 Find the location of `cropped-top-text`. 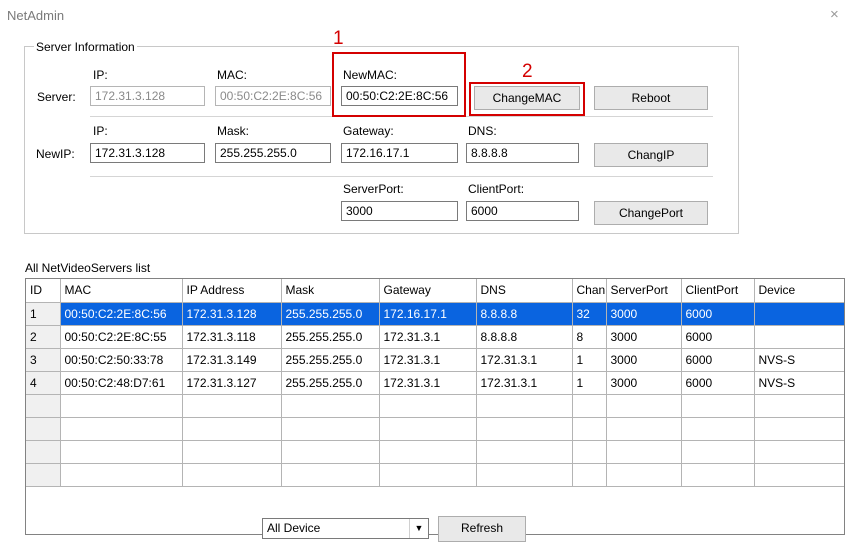

cropped-top-text is located at coordinates (426, 2).